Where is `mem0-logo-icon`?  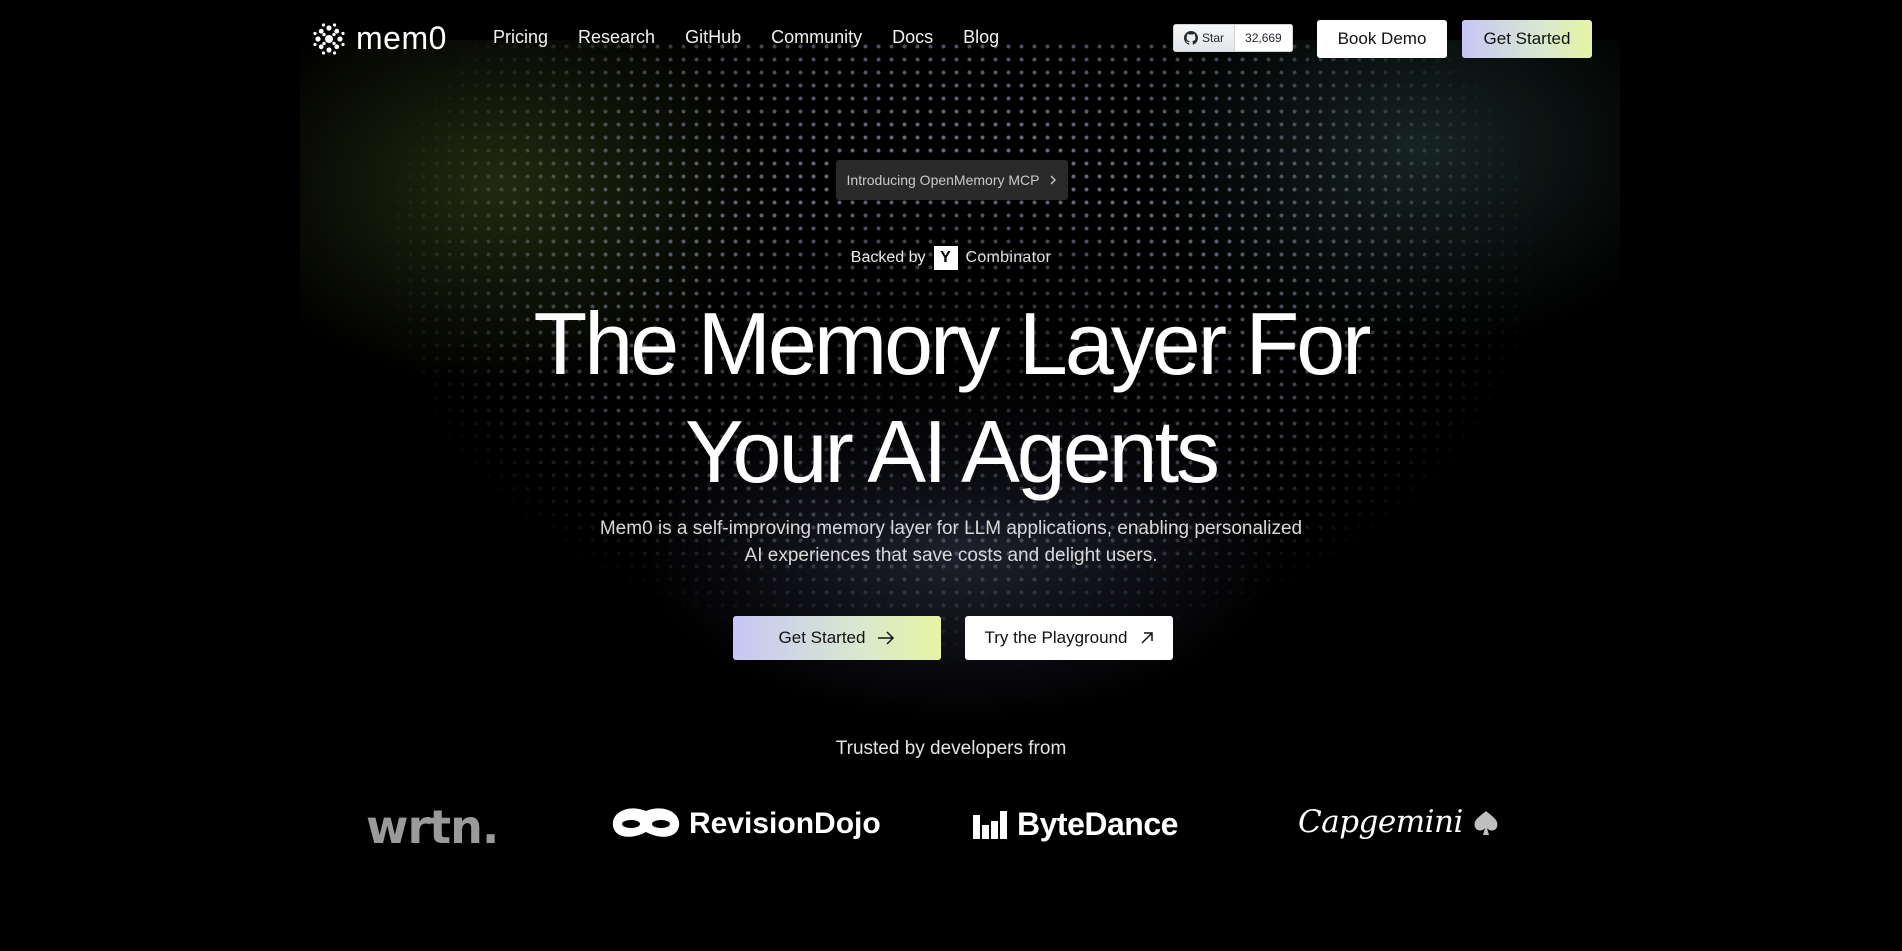 mem0-logo-icon is located at coordinates (329, 38).